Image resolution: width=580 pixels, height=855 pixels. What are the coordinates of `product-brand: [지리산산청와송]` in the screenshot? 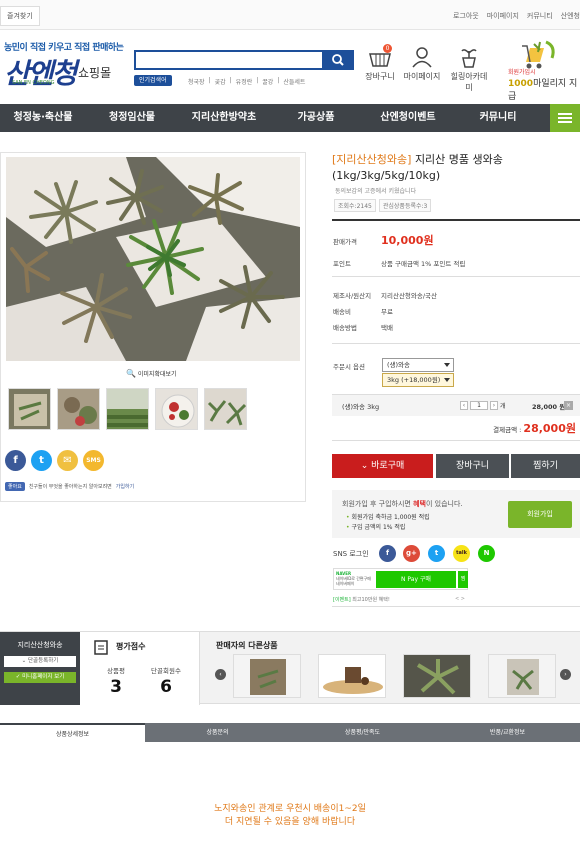 It's located at (371, 159).